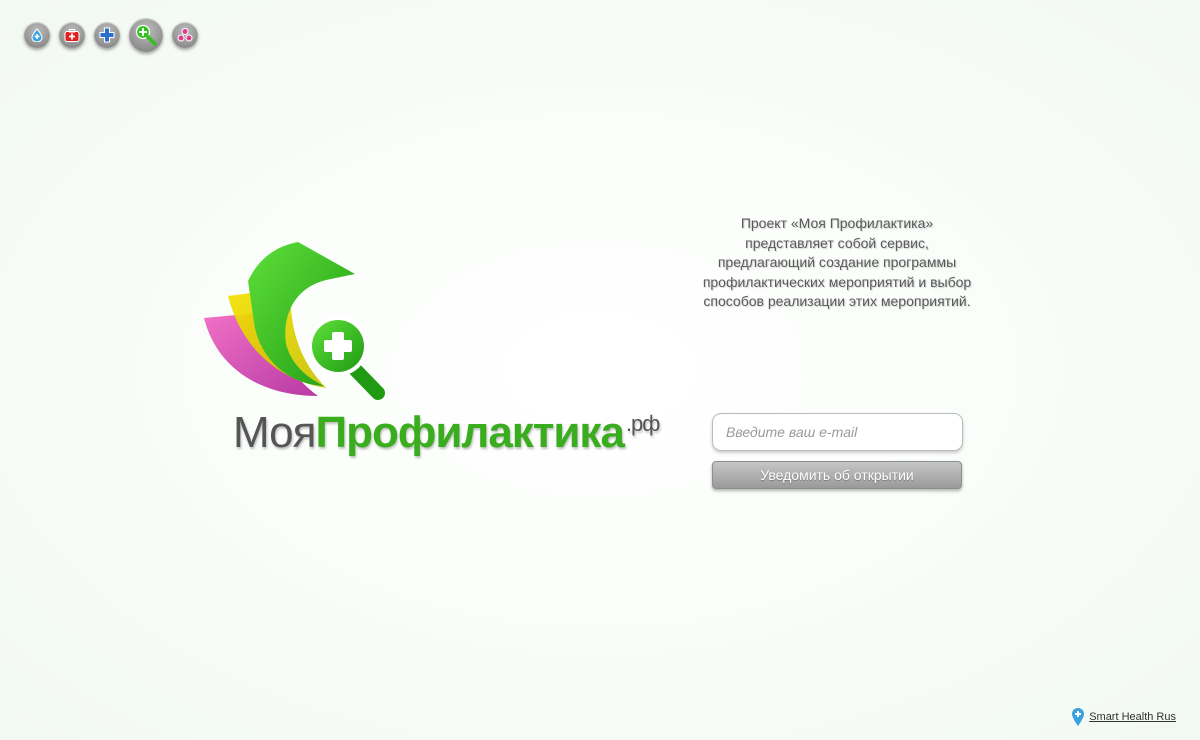 The width and height of the screenshot is (1200, 740). What do you see at coordinates (837, 301) in the screenshot?
I see `description-line: способов реализации этих мероприятий.` at bounding box center [837, 301].